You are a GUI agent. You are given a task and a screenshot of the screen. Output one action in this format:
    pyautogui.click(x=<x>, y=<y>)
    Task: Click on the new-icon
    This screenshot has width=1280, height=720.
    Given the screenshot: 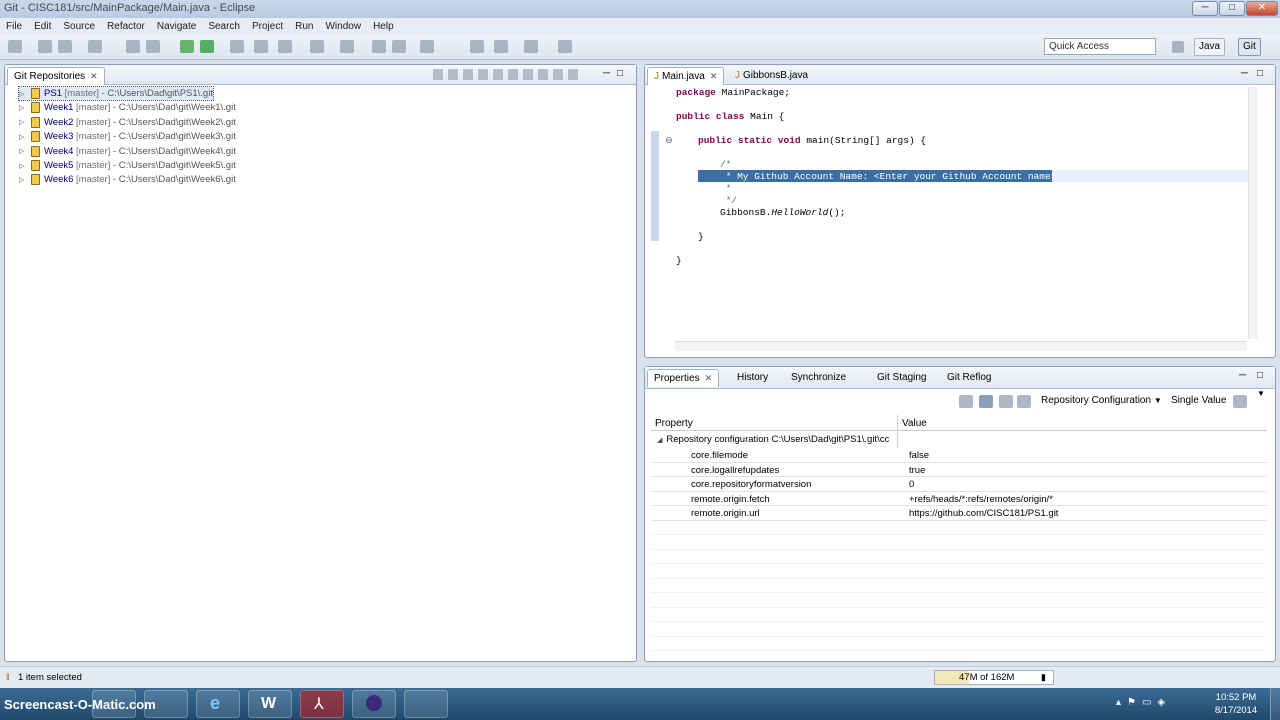 What is the action you would take?
    pyautogui.click(x=15, y=46)
    